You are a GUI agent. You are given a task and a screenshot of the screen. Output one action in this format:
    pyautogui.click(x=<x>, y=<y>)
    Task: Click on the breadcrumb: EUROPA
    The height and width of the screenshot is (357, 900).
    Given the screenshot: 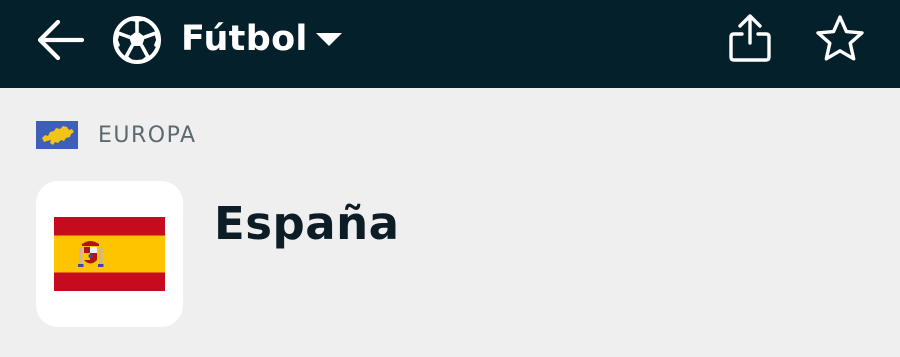 What is the action you would take?
    pyautogui.click(x=116, y=135)
    